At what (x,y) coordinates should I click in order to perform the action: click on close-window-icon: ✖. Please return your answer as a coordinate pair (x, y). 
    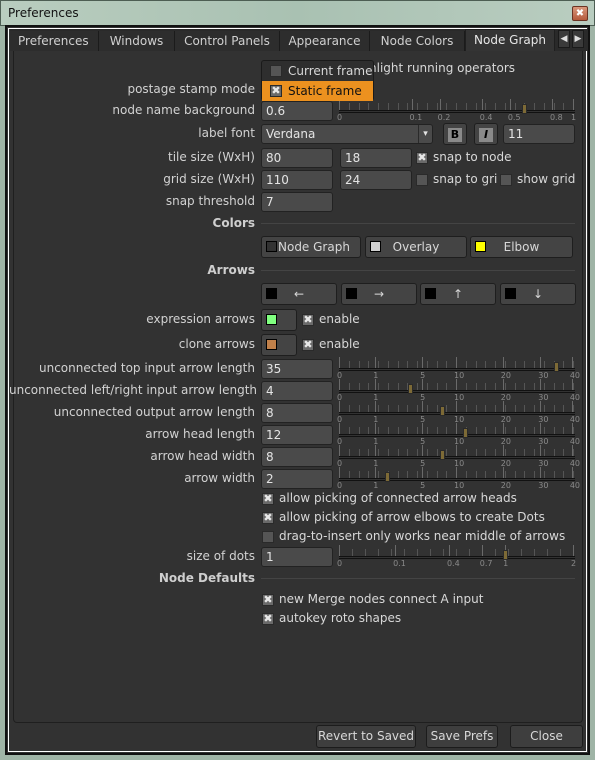
    Looking at the image, I should click on (580, 13).